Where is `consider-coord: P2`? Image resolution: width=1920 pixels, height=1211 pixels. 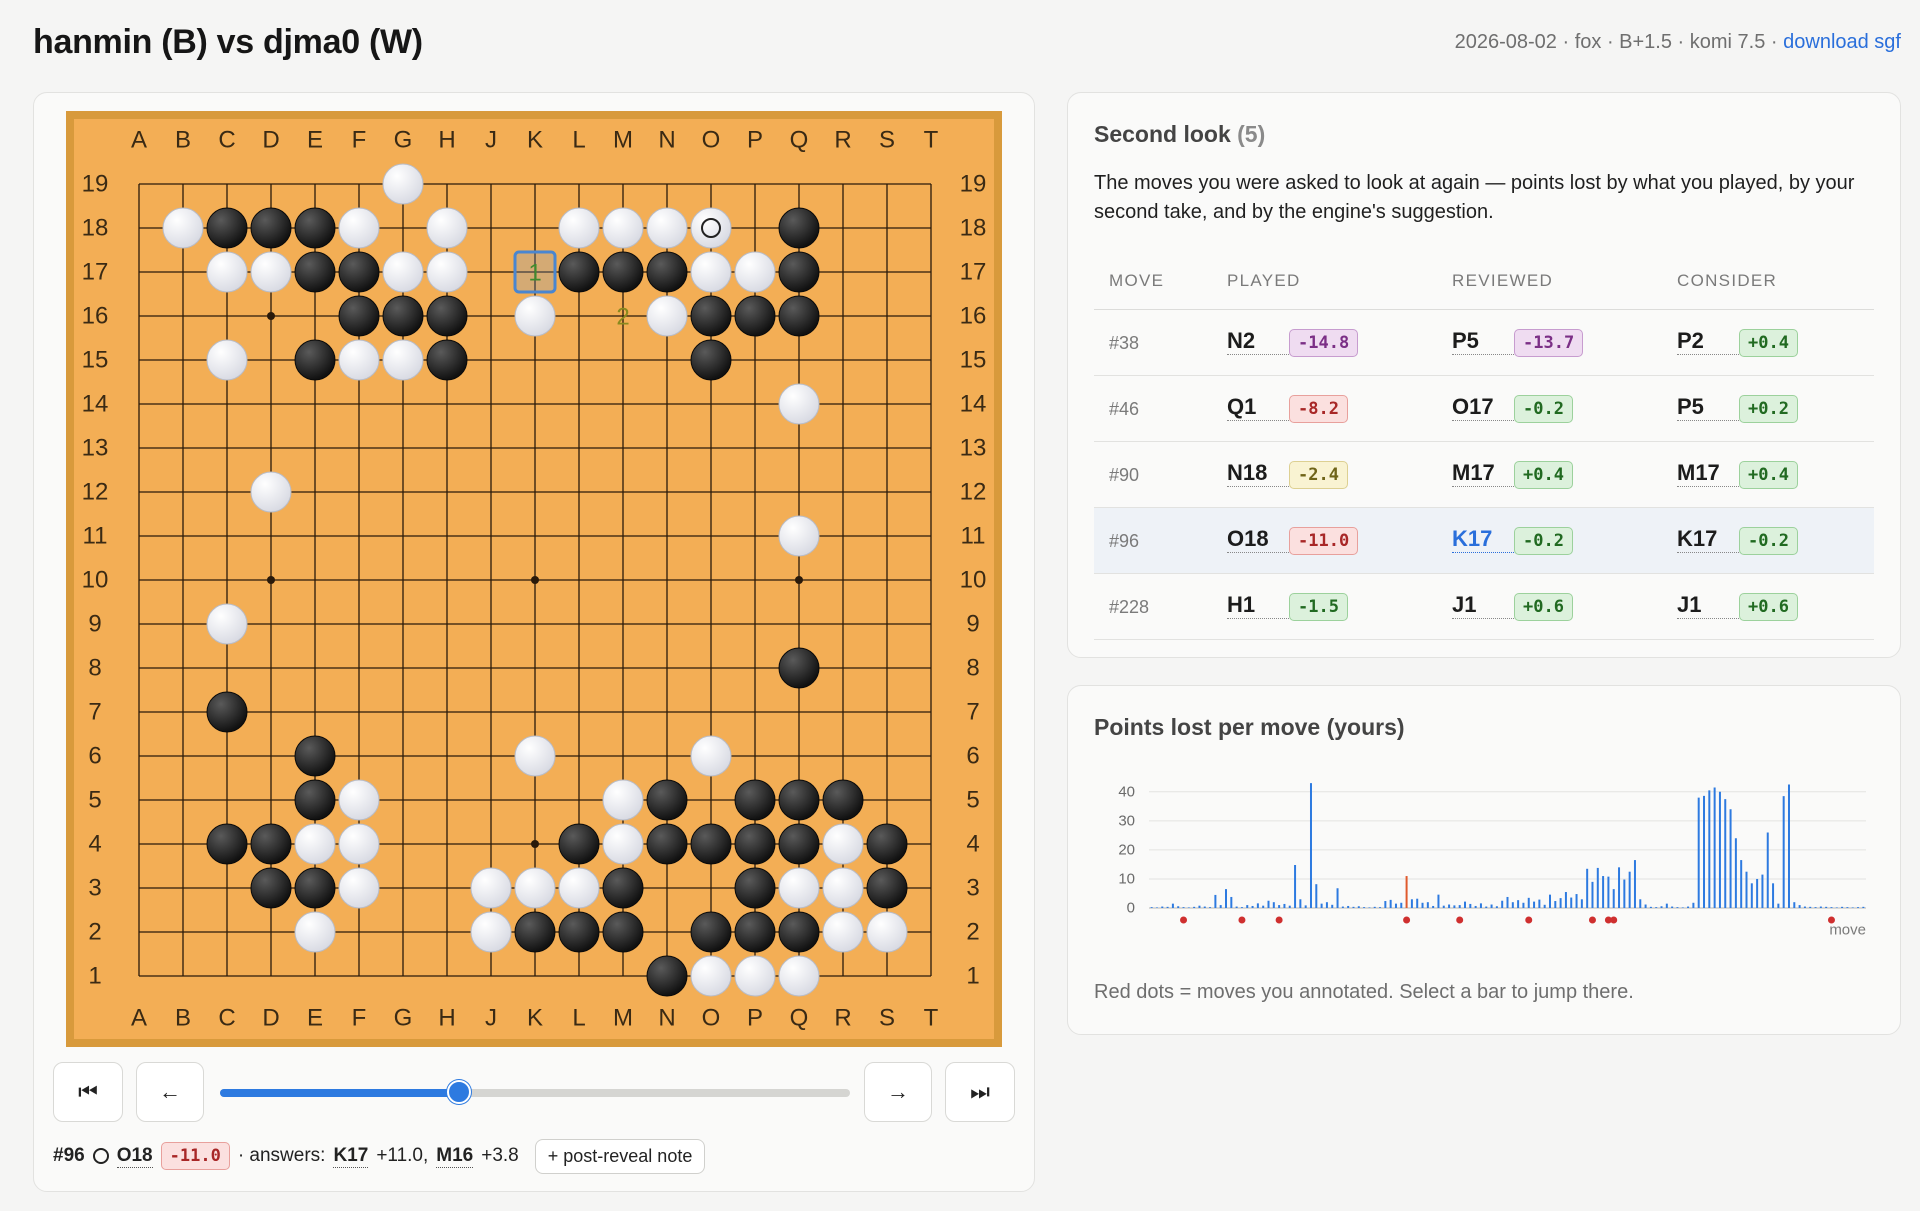
consider-coord: P2 is located at coordinates (1708, 341).